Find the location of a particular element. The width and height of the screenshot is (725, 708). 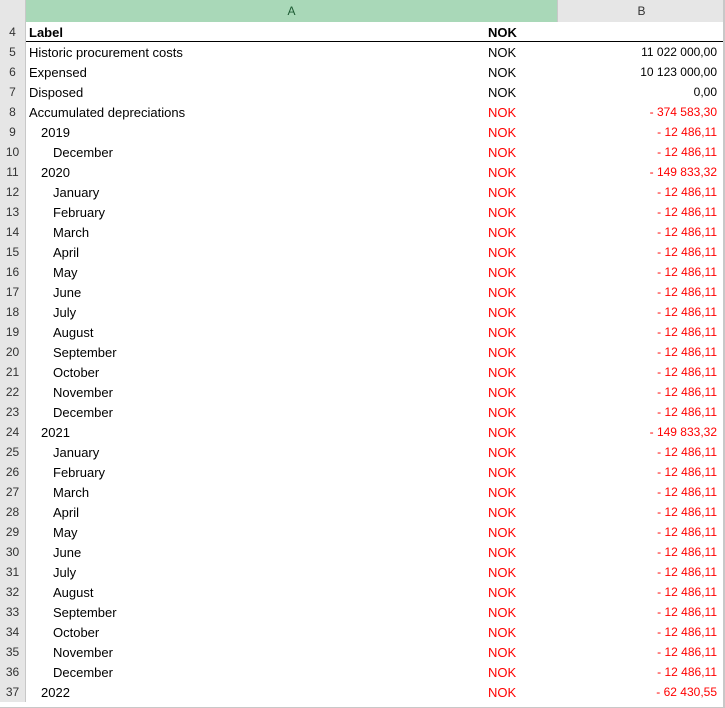

row-number: 26 is located at coordinates (13, 472).